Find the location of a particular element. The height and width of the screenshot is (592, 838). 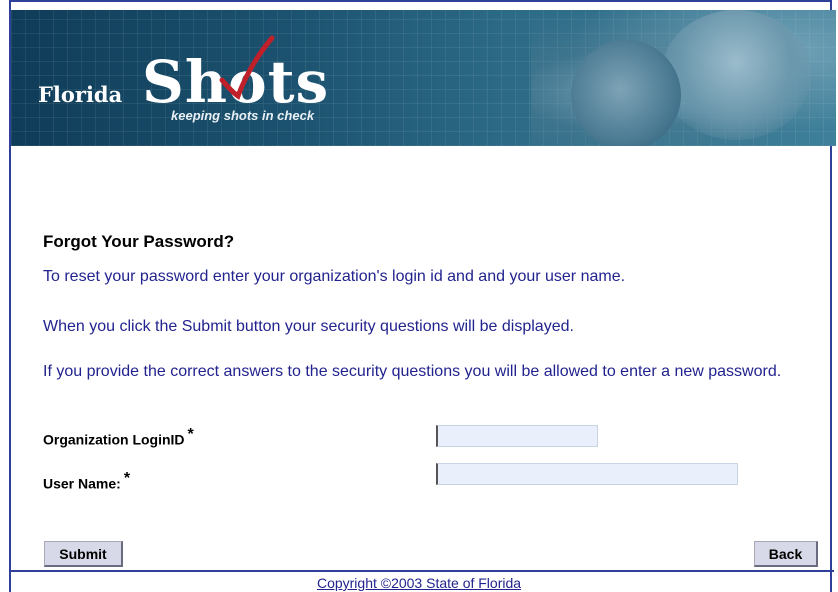

baby-photo is located at coordinates (626, 93).